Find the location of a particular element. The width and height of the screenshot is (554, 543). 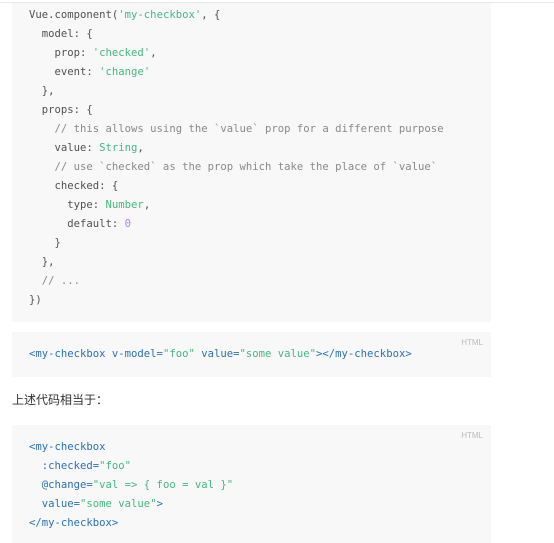

code-token: }) is located at coordinates (35, 300).